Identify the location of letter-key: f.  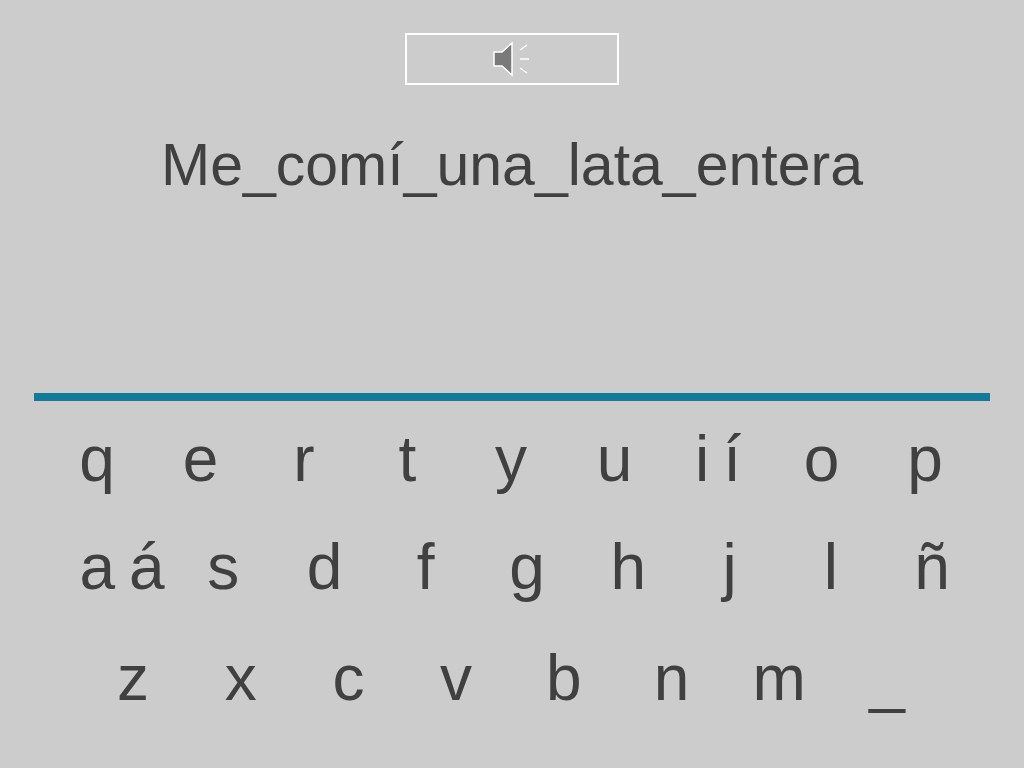
(425, 567).